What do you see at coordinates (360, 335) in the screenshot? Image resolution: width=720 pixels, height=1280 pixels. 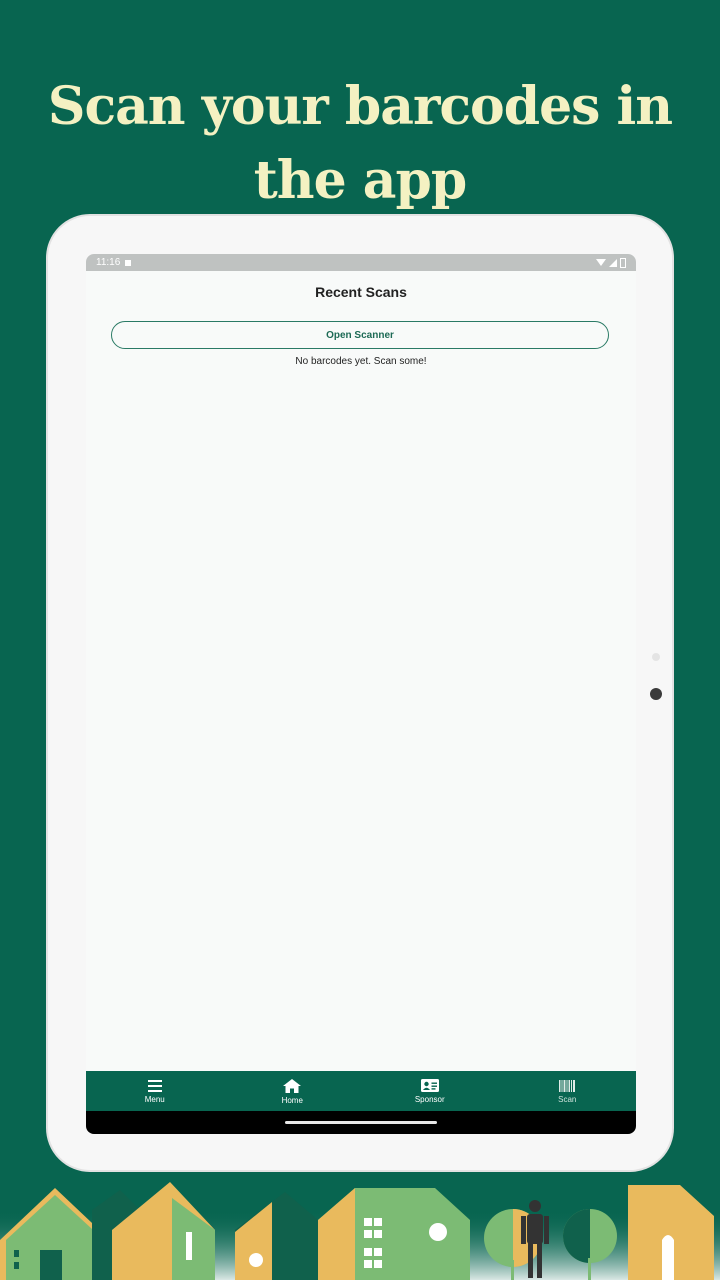 I see `open-scanner-button: Open Scanner` at bounding box center [360, 335].